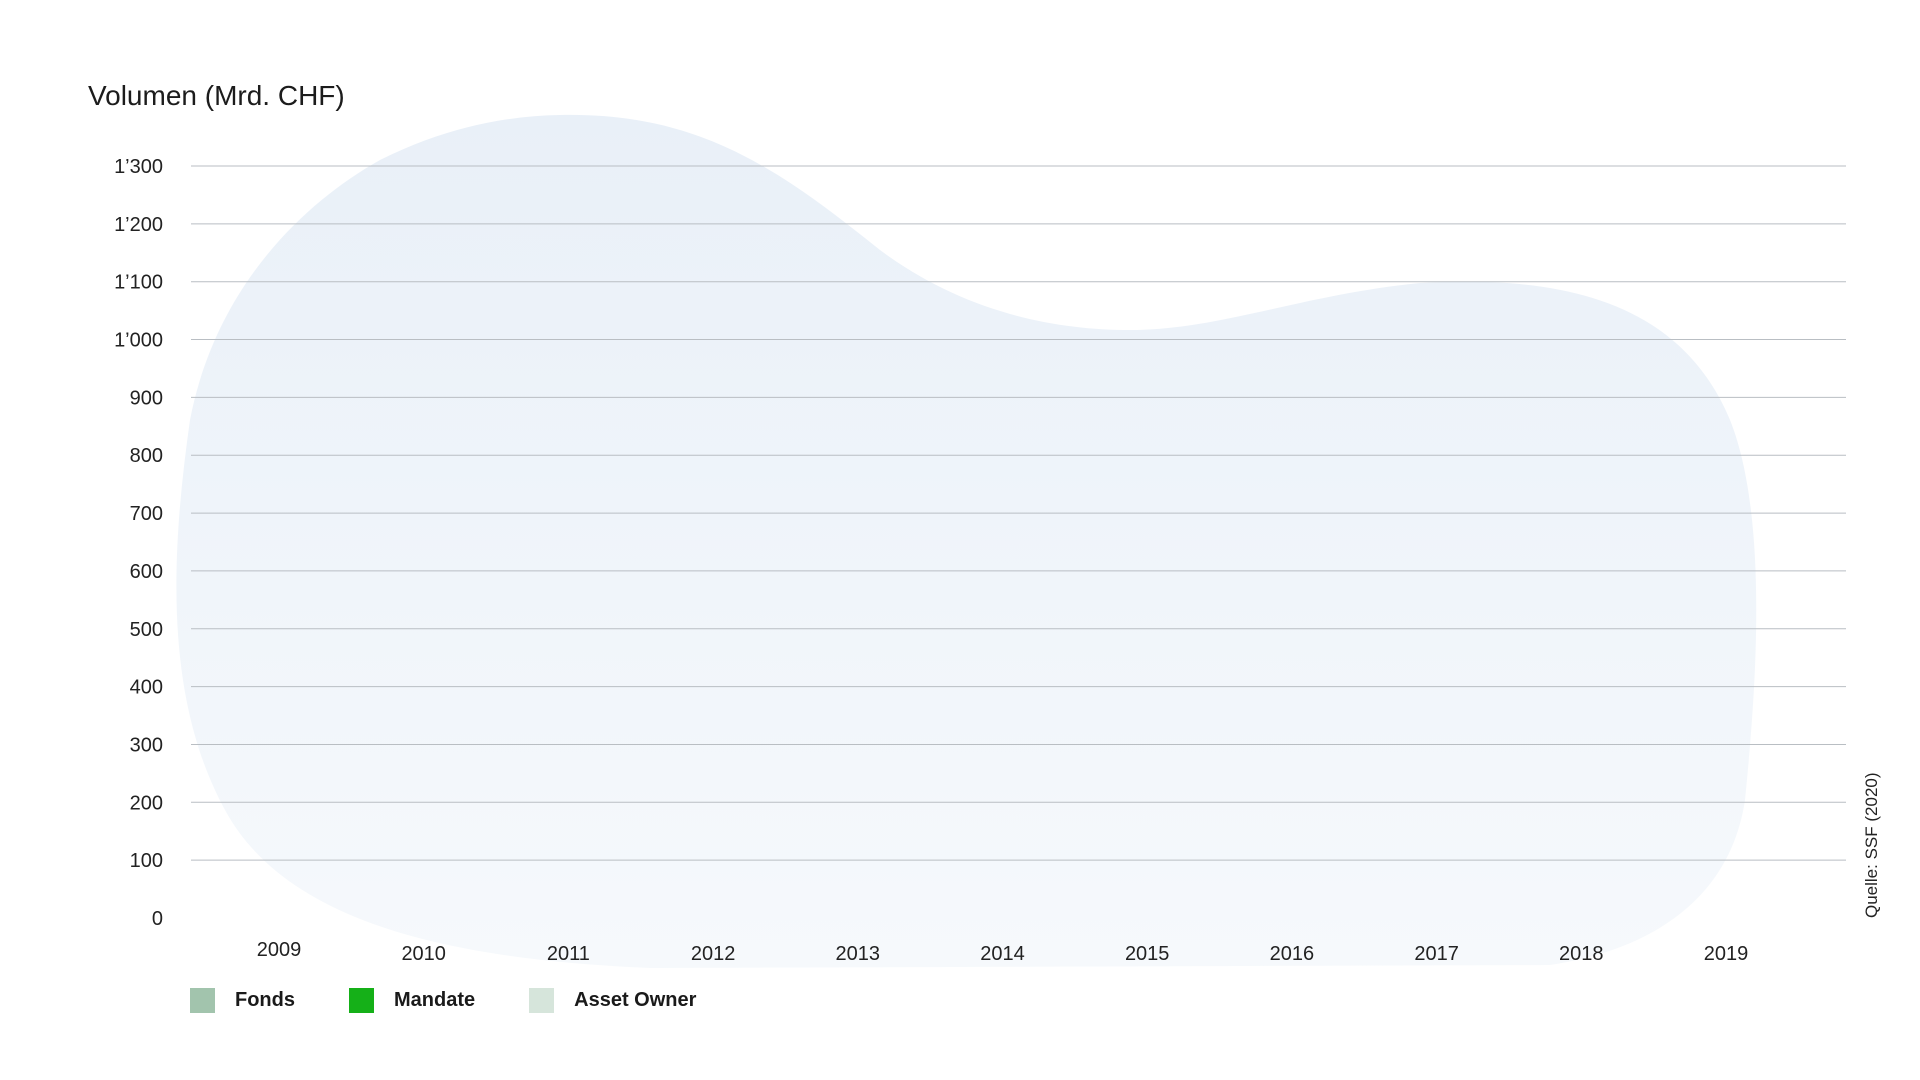 This screenshot has height=1080, width=1920. What do you see at coordinates (423, 954) in the screenshot?
I see `x-tick-label: 2010` at bounding box center [423, 954].